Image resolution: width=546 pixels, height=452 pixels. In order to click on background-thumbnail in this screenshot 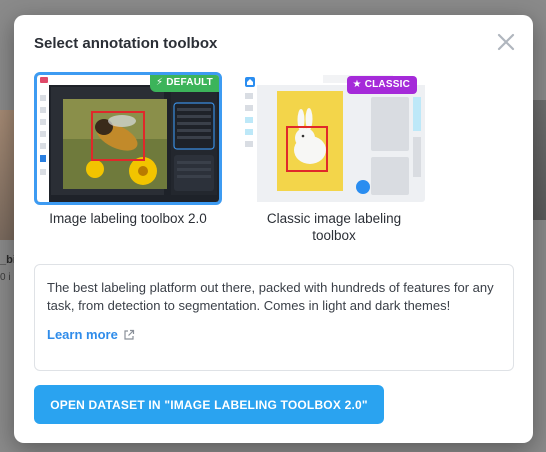, I will do `click(7, 175)`.